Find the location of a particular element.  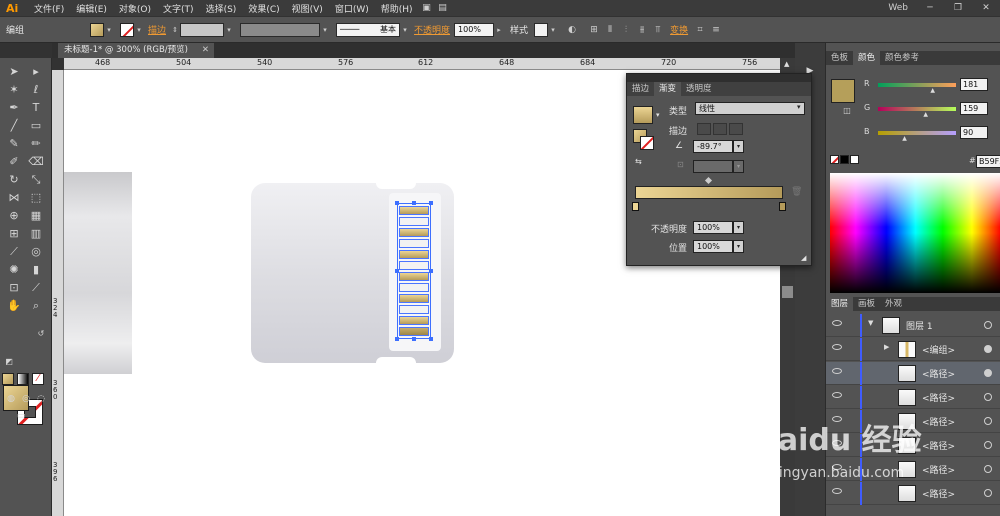

shape-builder-tool-icon: ⊕ is located at coordinates (14, 216).